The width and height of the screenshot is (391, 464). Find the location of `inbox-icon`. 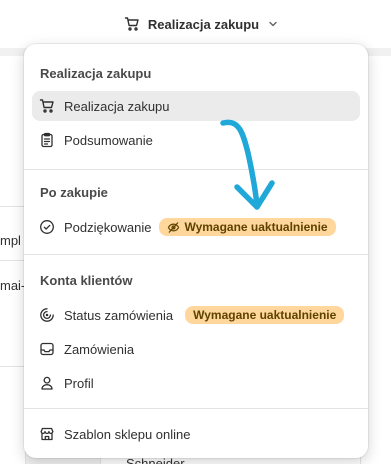

inbox-icon is located at coordinates (47, 349).